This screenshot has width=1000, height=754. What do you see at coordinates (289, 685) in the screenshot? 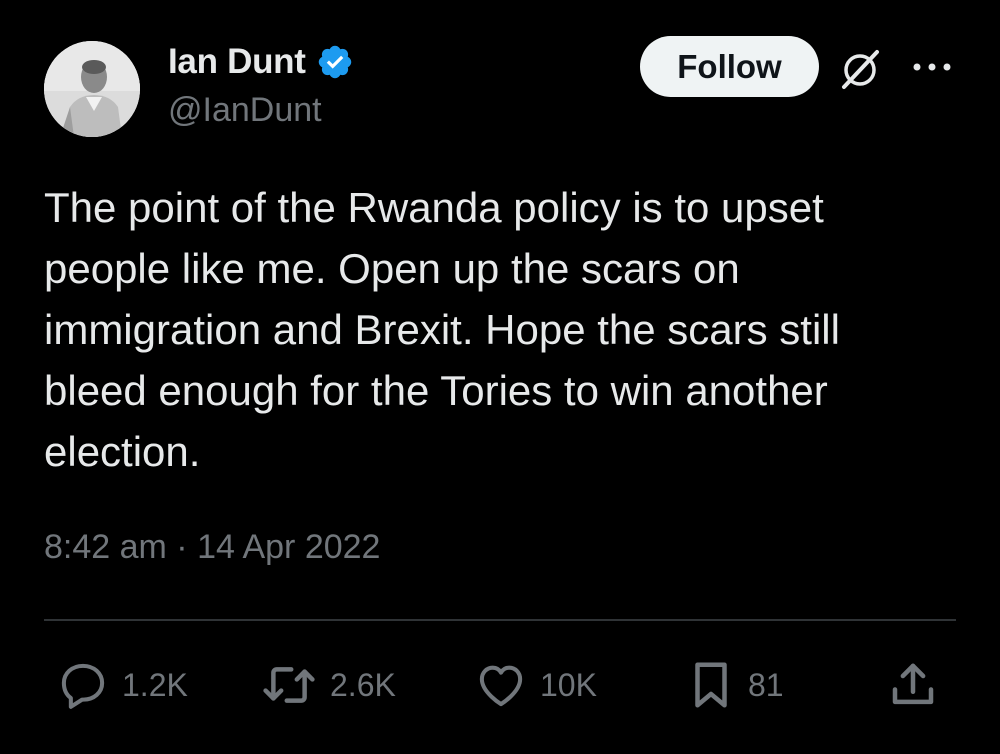
I see `repost-icon` at bounding box center [289, 685].